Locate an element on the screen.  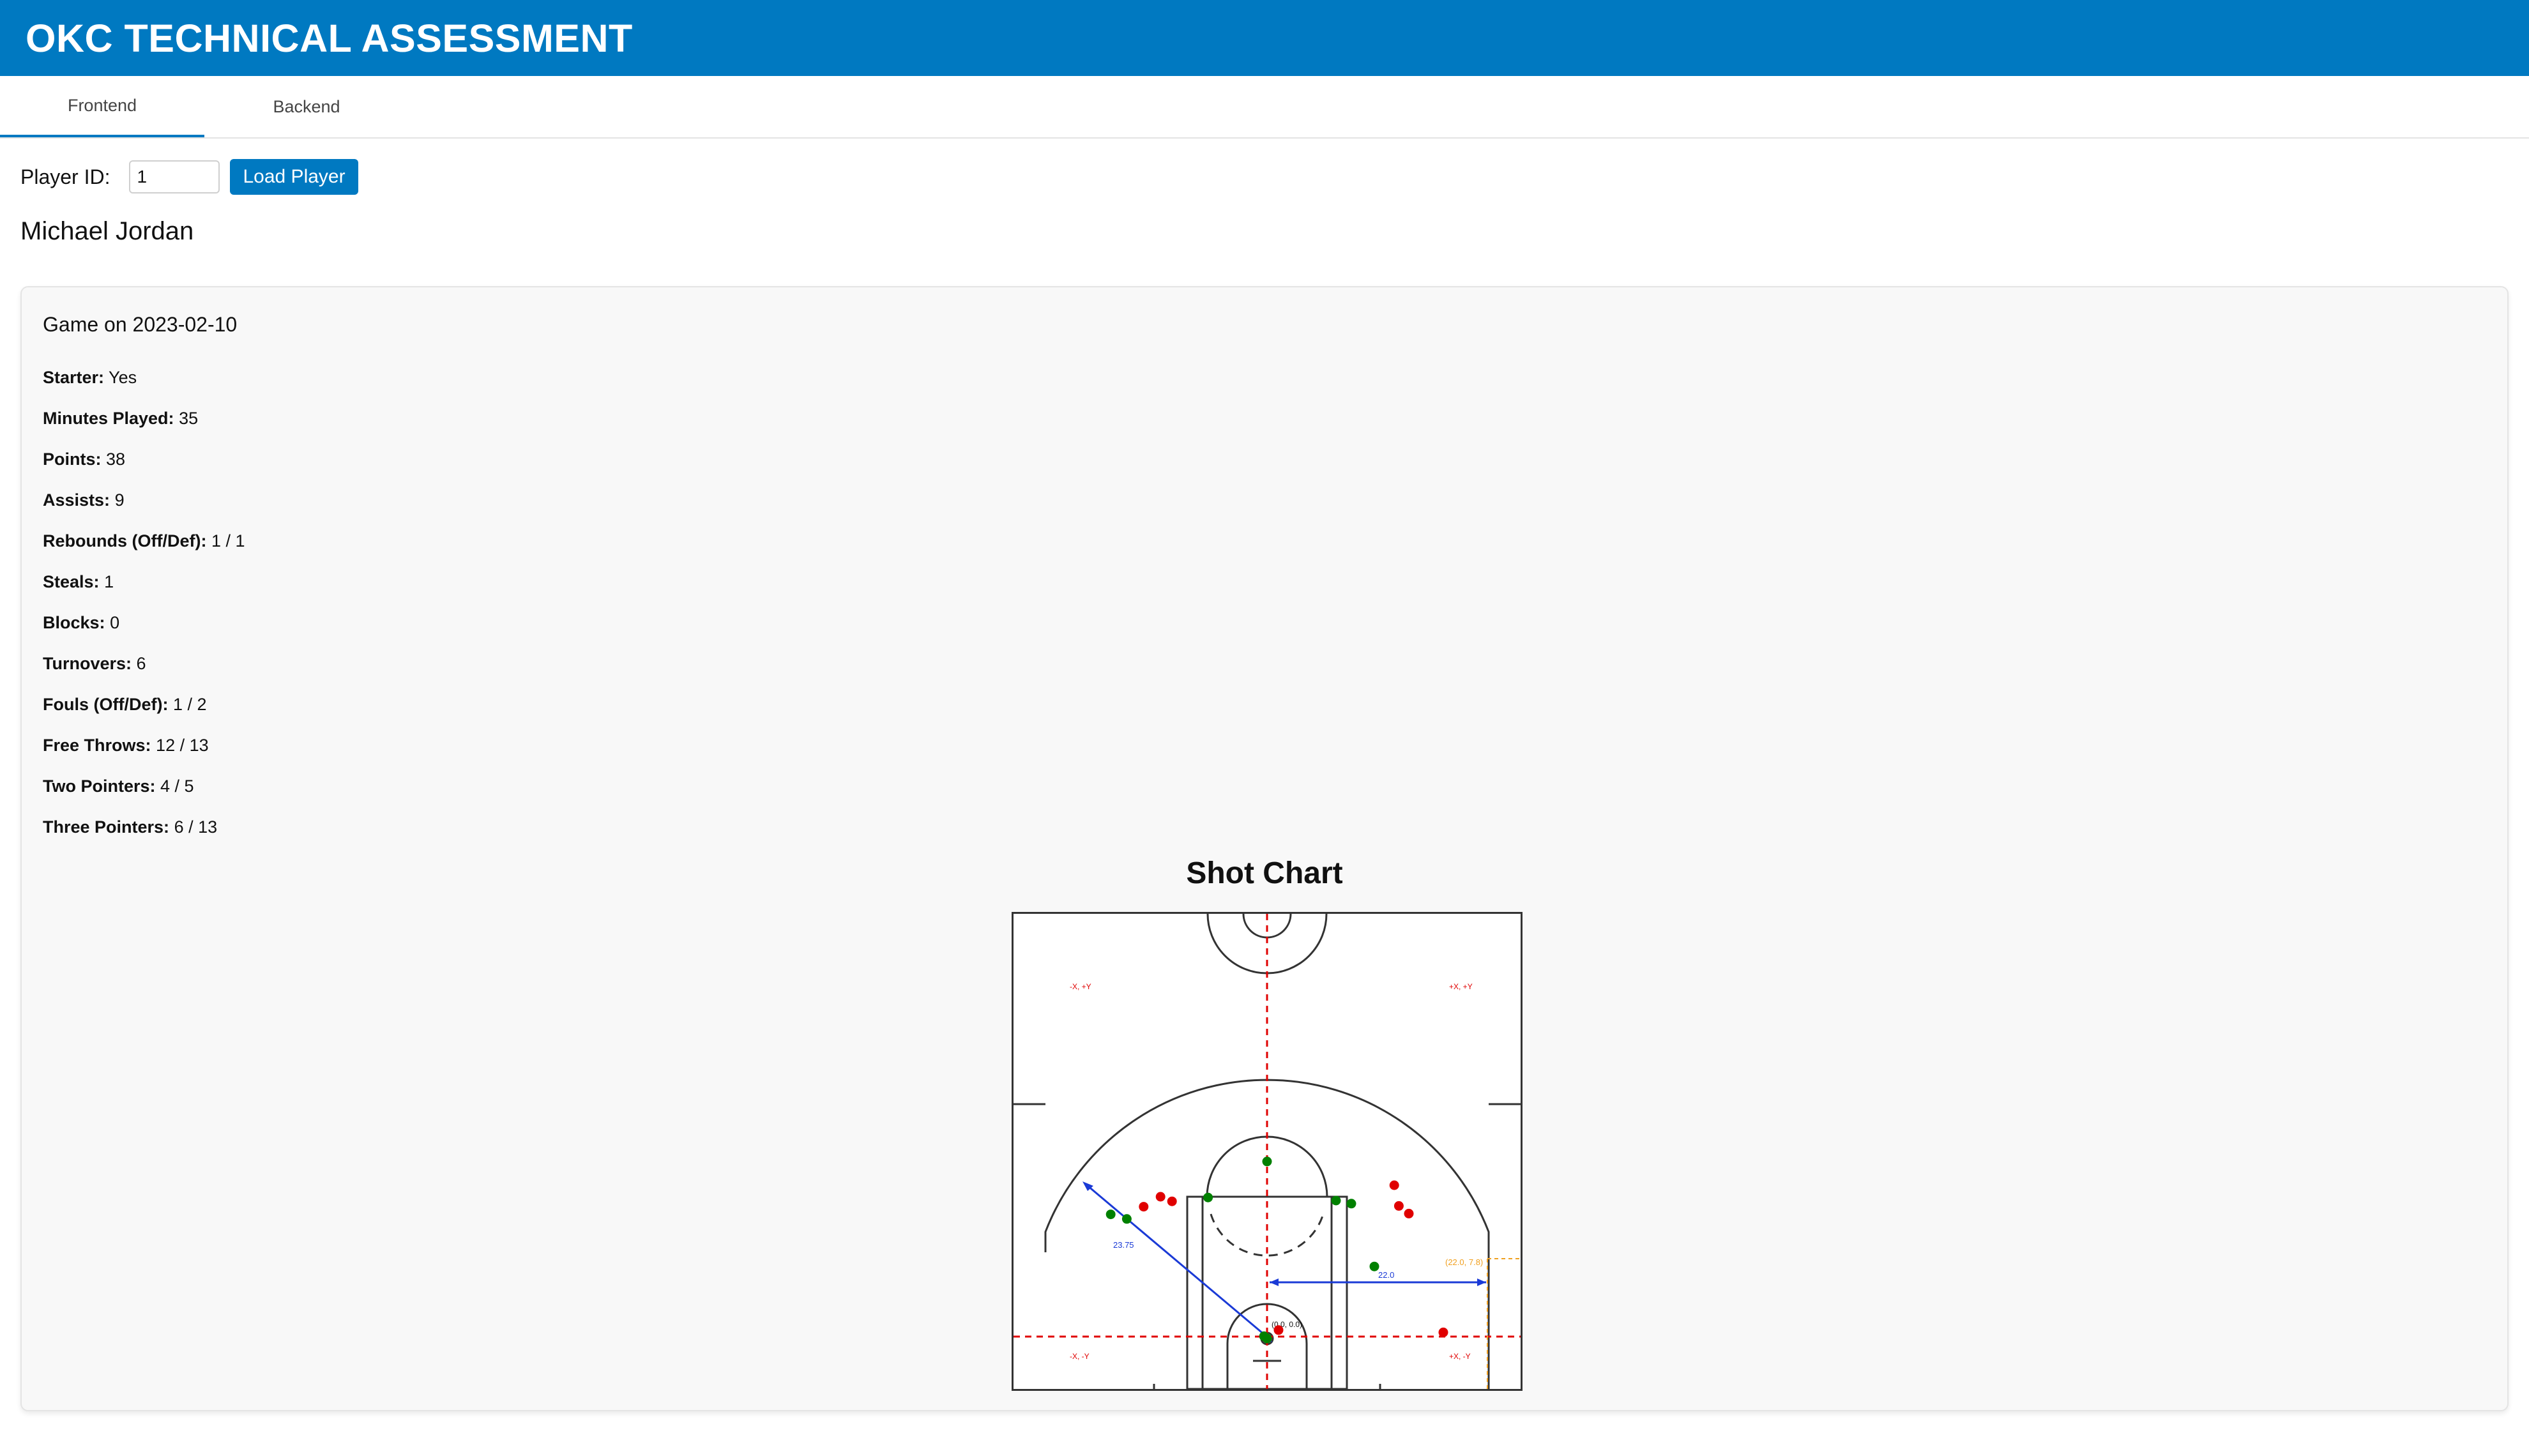
quadrant-label-top-left: -X, +Y is located at coordinates (1081, 986).